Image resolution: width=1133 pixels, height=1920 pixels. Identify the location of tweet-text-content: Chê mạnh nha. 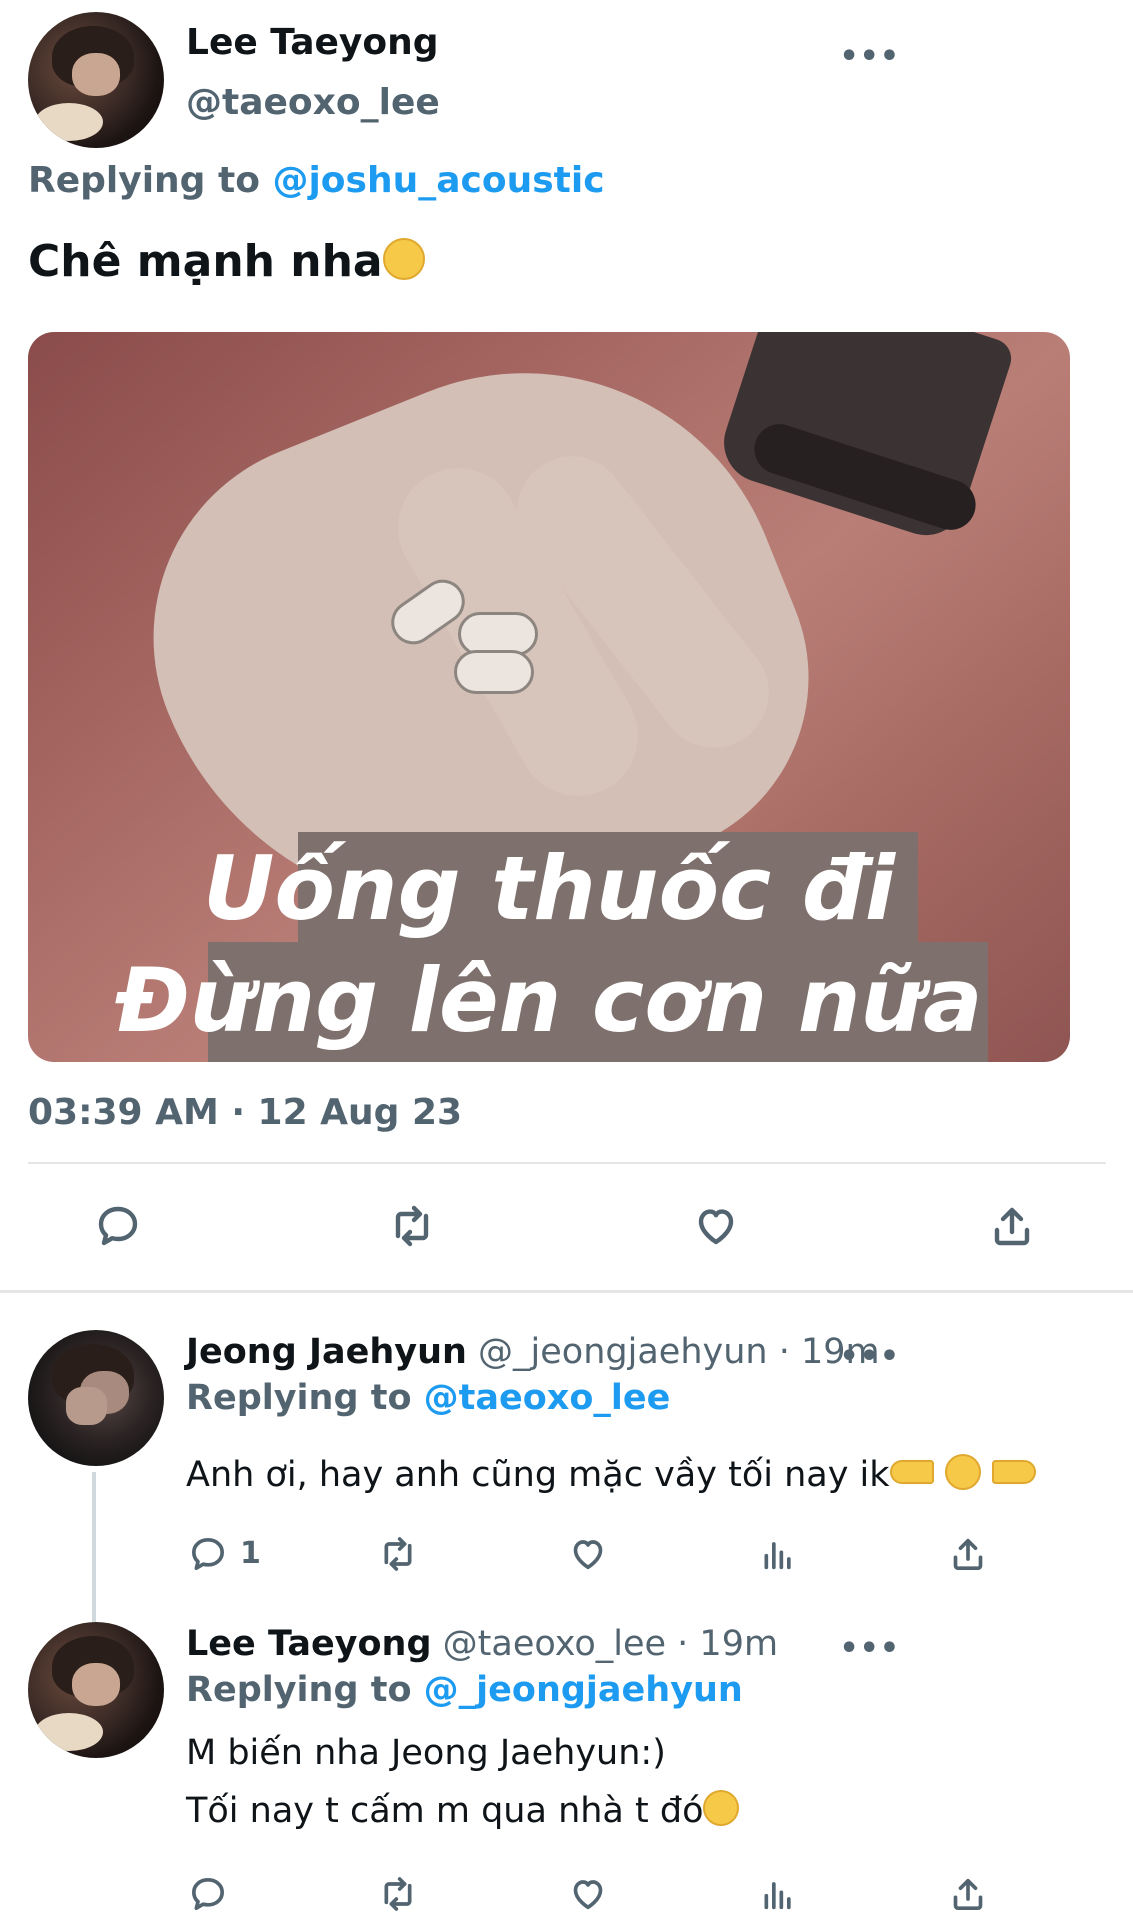
(205, 261).